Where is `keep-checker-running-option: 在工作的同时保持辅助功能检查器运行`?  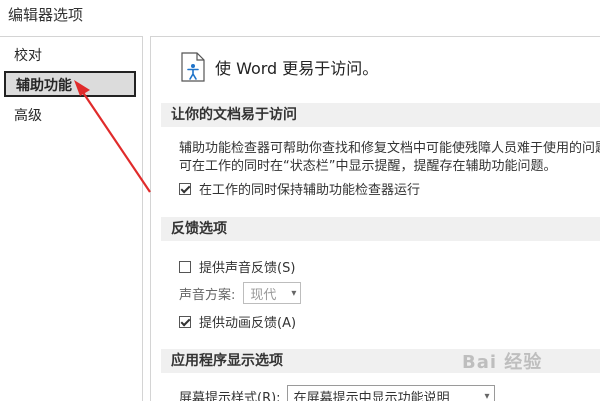 keep-checker-running-option: 在工作的同时保持辅助功能检查器运行 is located at coordinates (299, 188).